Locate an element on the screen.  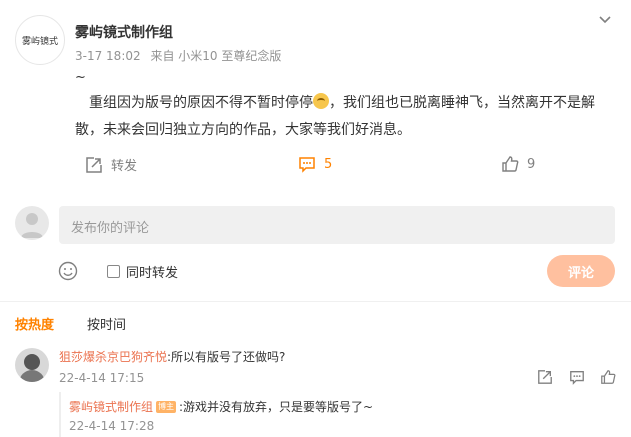
forward-button: 转发 is located at coordinates (111, 164).